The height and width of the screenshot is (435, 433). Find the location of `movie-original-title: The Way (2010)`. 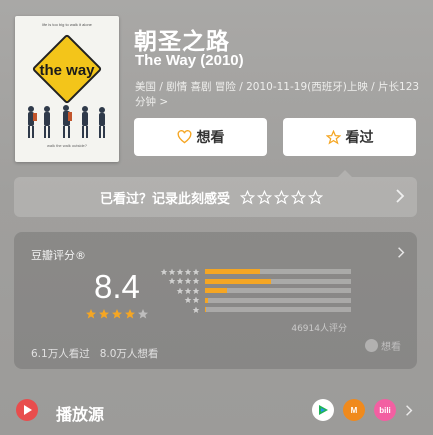

movie-original-title: The Way (2010) is located at coordinates (189, 60).